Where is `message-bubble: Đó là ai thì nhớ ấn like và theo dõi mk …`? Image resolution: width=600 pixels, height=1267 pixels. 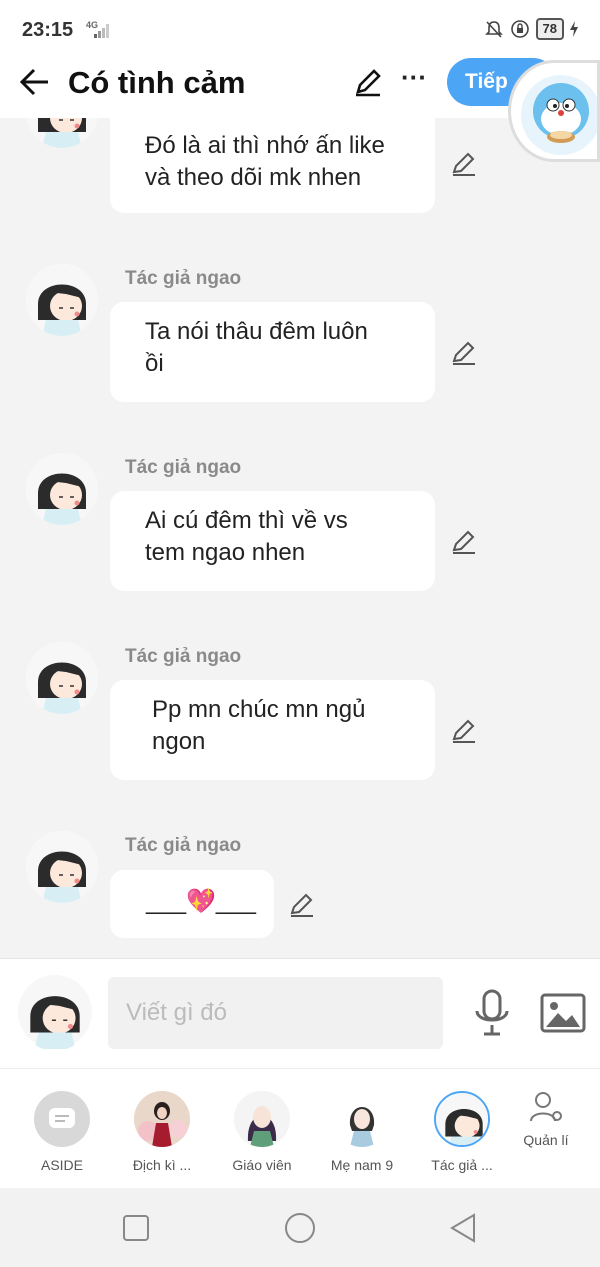
message-bubble: Đó là ai thì nhớ ấn like và theo dõi mk … is located at coordinates (272, 165).